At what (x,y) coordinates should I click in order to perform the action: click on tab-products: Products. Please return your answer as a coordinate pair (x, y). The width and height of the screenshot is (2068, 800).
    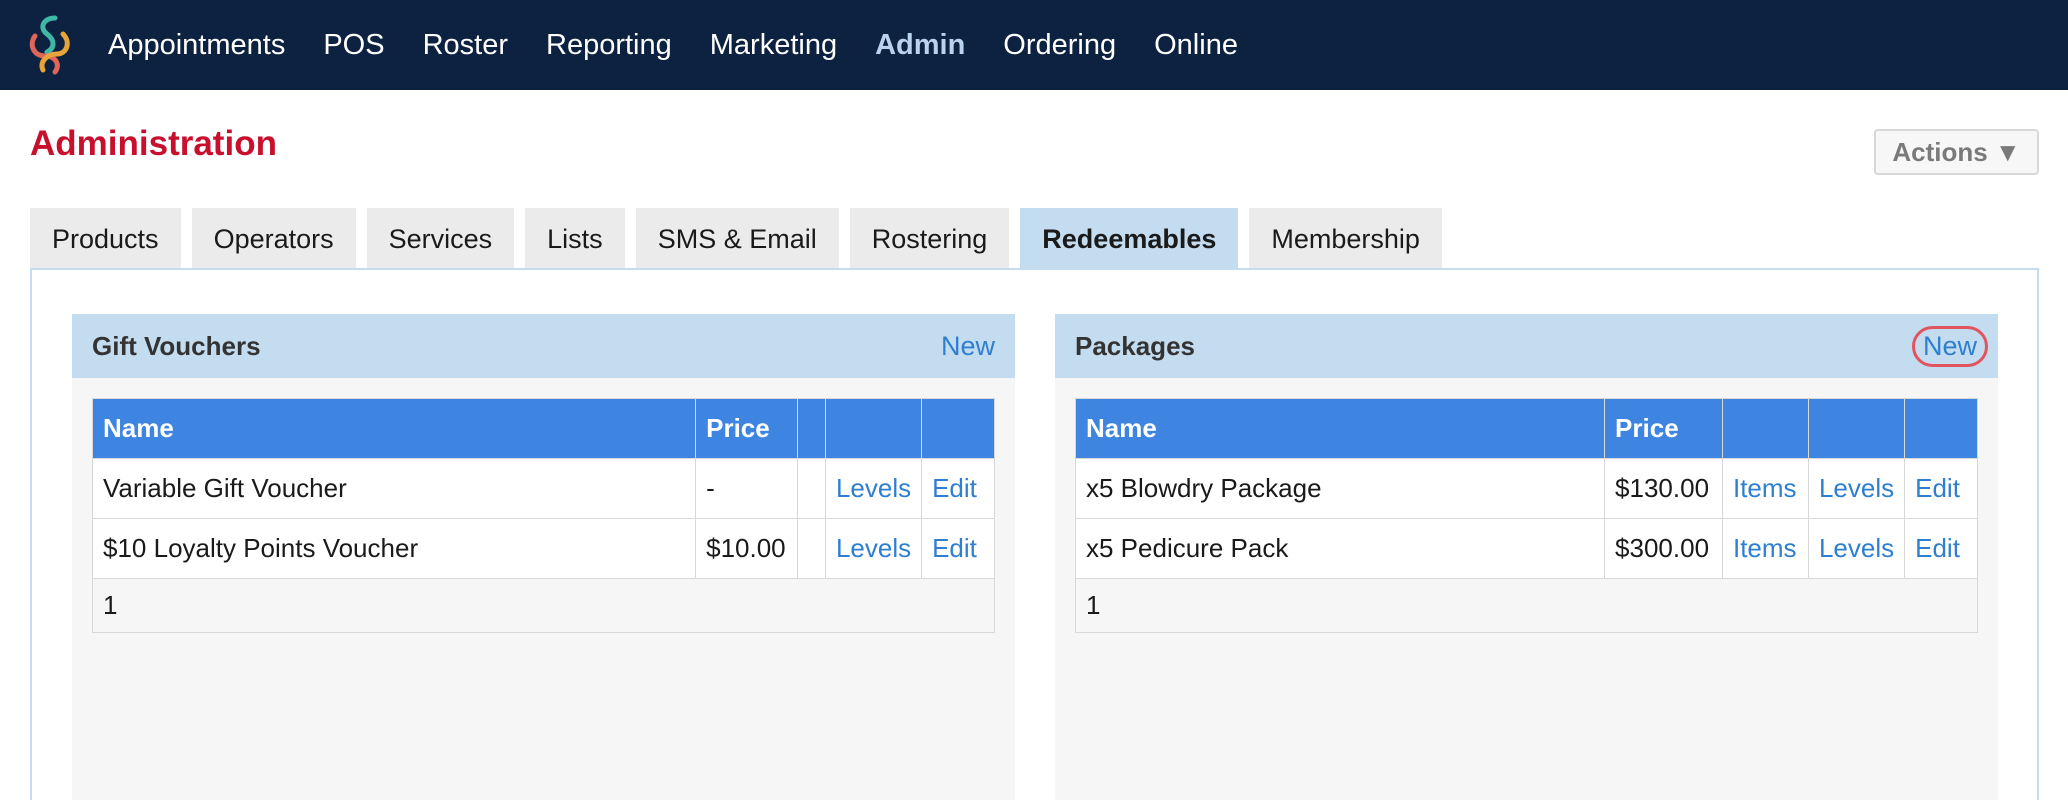
    Looking at the image, I should click on (105, 239).